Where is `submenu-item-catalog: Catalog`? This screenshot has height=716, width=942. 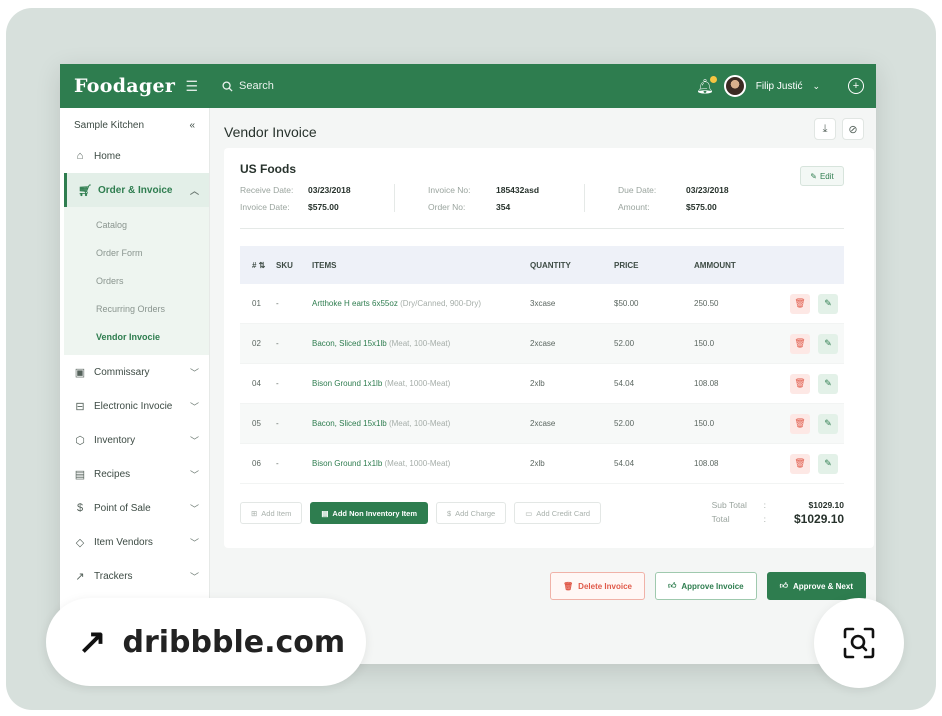 submenu-item-catalog: Catalog is located at coordinates (136, 225).